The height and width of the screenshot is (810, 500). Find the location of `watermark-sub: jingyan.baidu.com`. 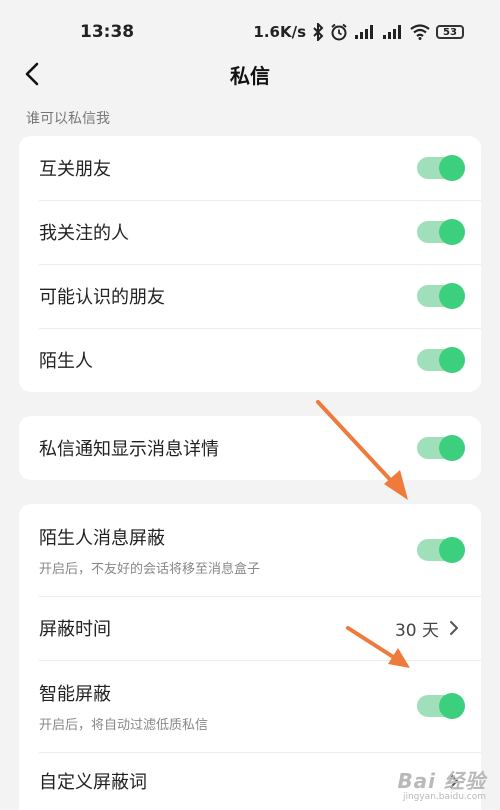

watermark-sub: jingyan.baidu.com is located at coordinates (444, 797).